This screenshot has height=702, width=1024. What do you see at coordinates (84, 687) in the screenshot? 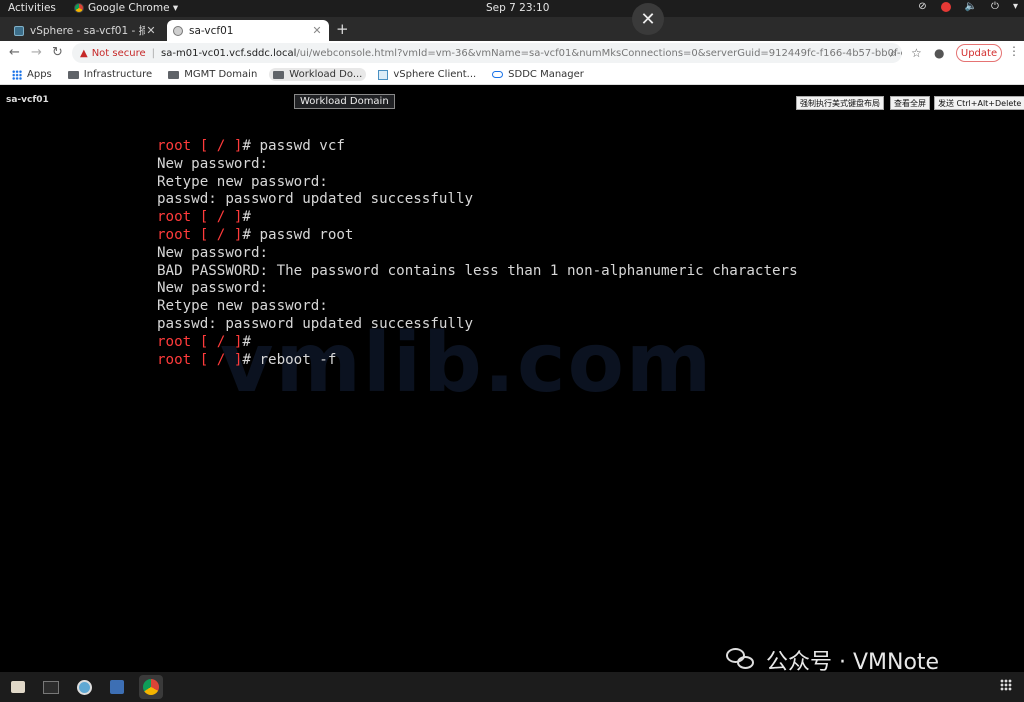
I see `app-icon` at bounding box center [84, 687].